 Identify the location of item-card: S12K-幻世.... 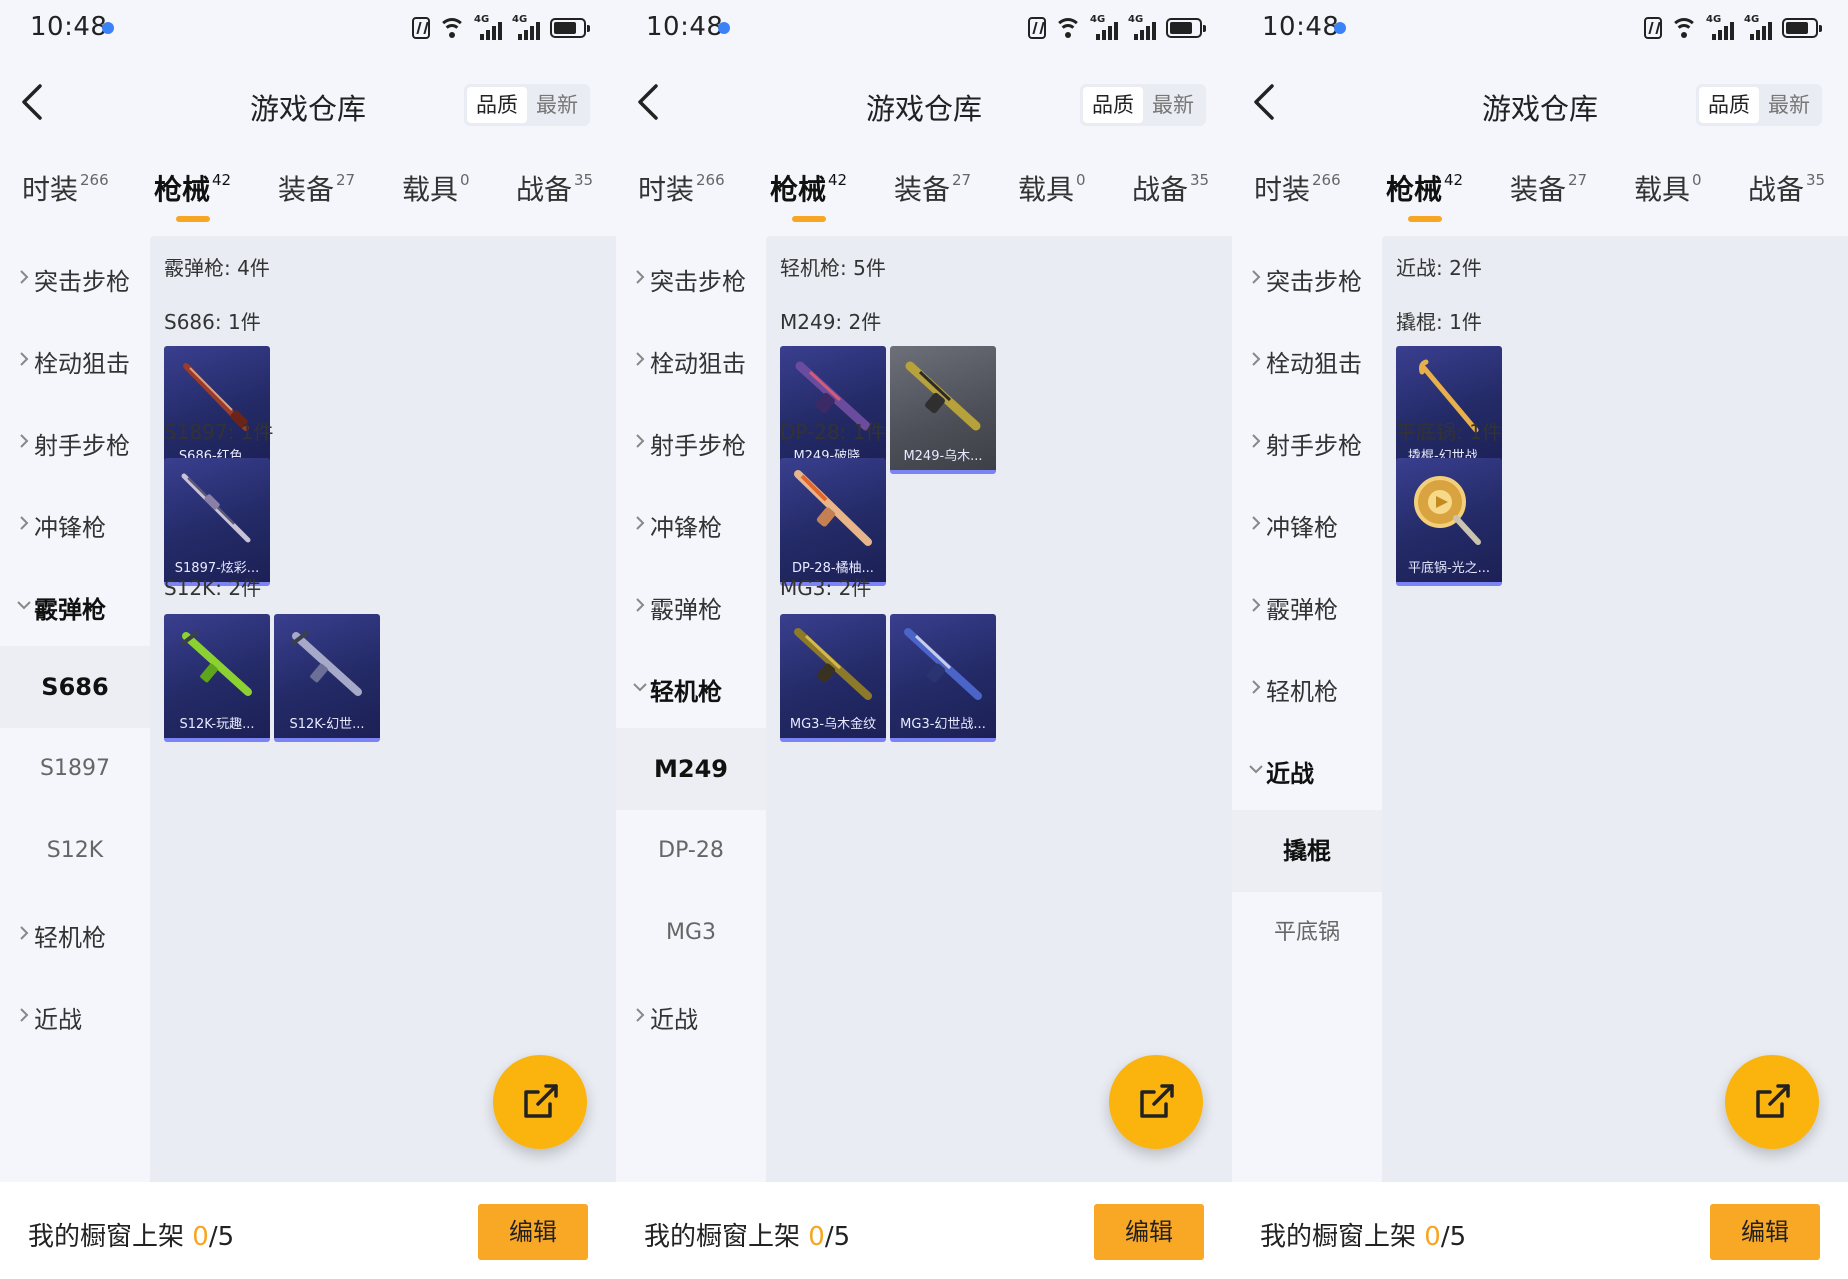
(327, 678).